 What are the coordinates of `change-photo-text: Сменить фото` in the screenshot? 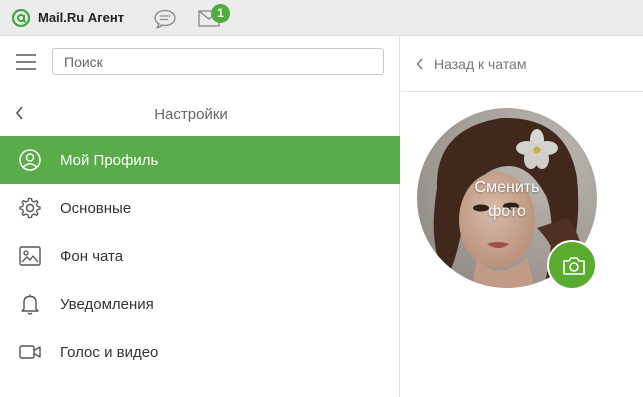 It's located at (507, 199).